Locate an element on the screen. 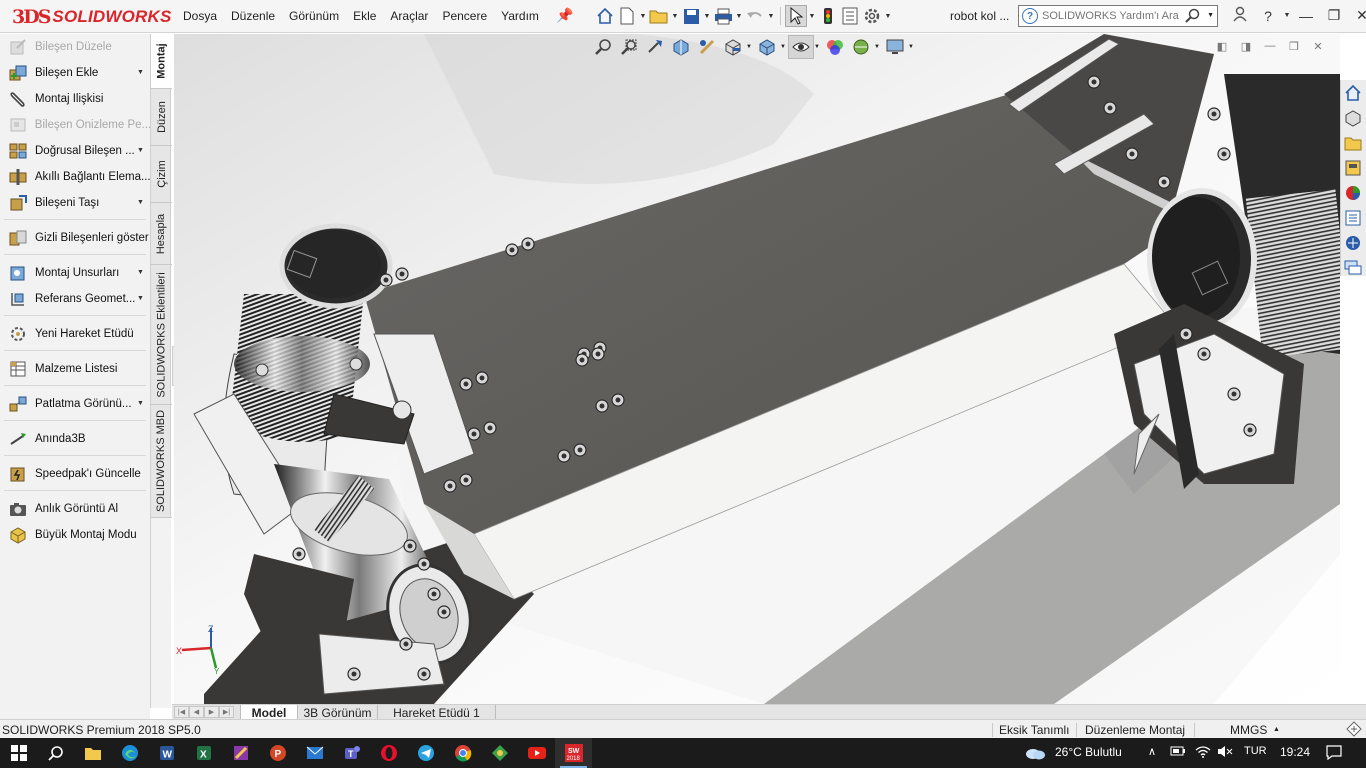  tab-3d-view: 3B Görünüm is located at coordinates (338, 712).